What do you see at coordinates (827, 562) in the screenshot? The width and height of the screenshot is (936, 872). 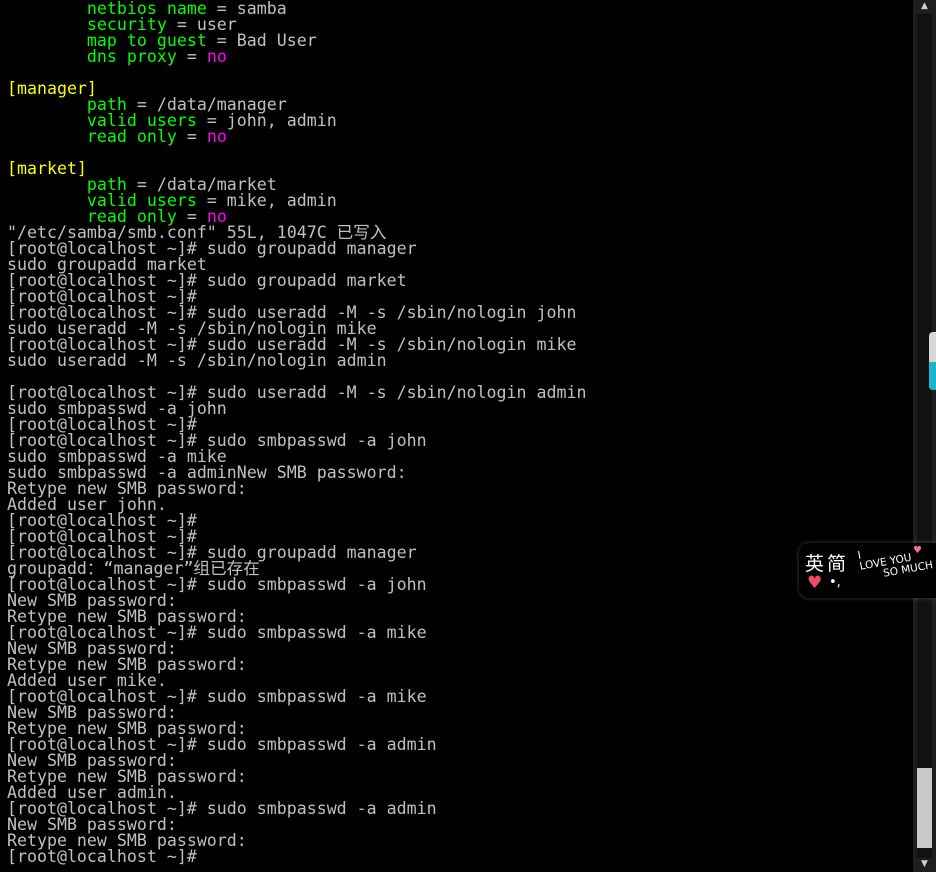 I see `ime-language-toggle: 英简` at bounding box center [827, 562].